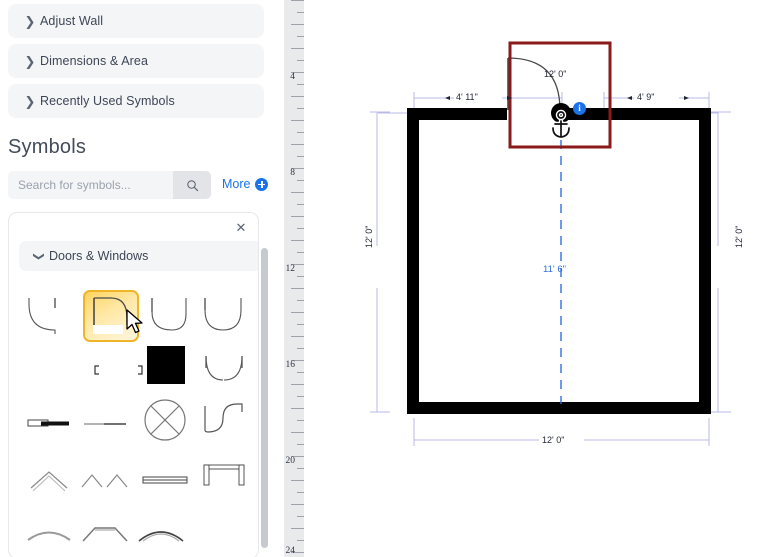 The height and width of the screenshot is (557, 766). What do you see at coordinates (467, 97) in the screenshot?
I see `dimension-top-left: 4' 11"` at bounding box center [467, 97].